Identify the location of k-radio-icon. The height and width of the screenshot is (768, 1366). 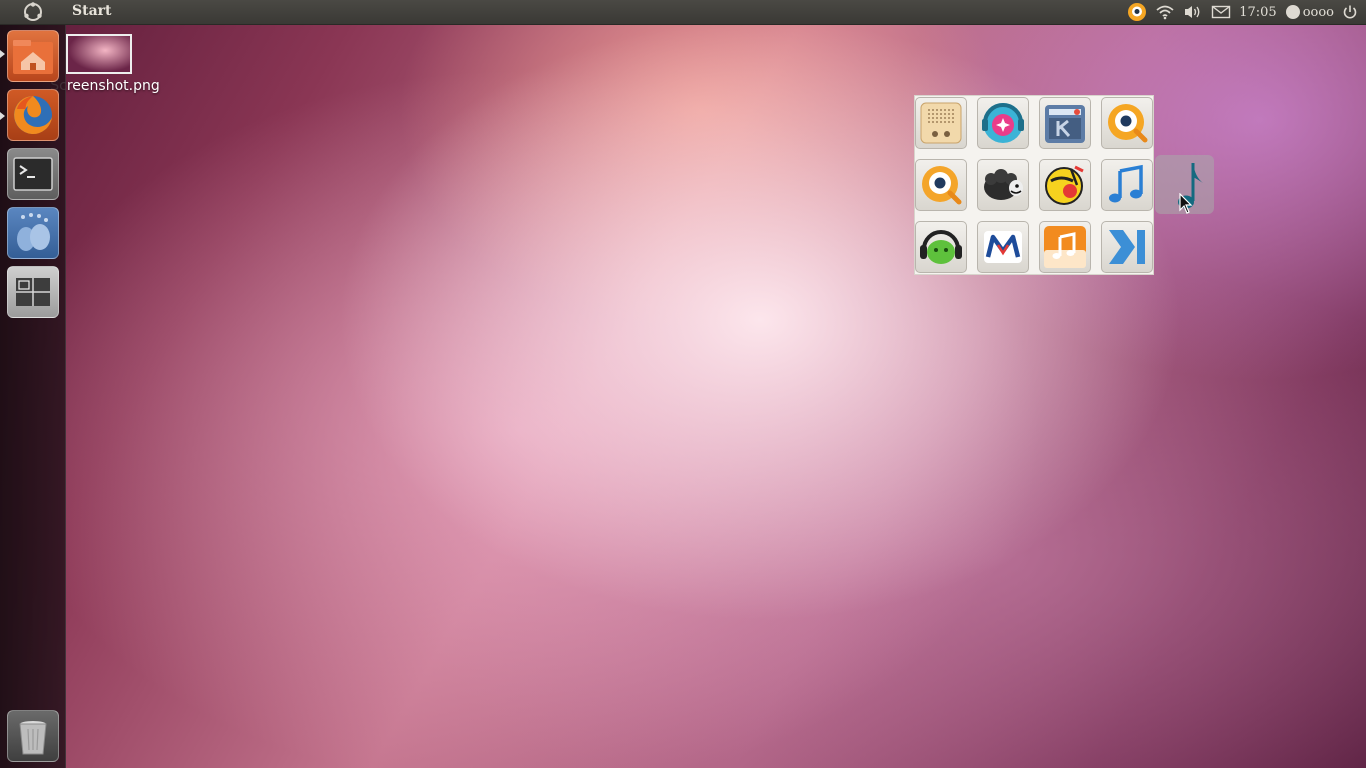
(1065, 124).